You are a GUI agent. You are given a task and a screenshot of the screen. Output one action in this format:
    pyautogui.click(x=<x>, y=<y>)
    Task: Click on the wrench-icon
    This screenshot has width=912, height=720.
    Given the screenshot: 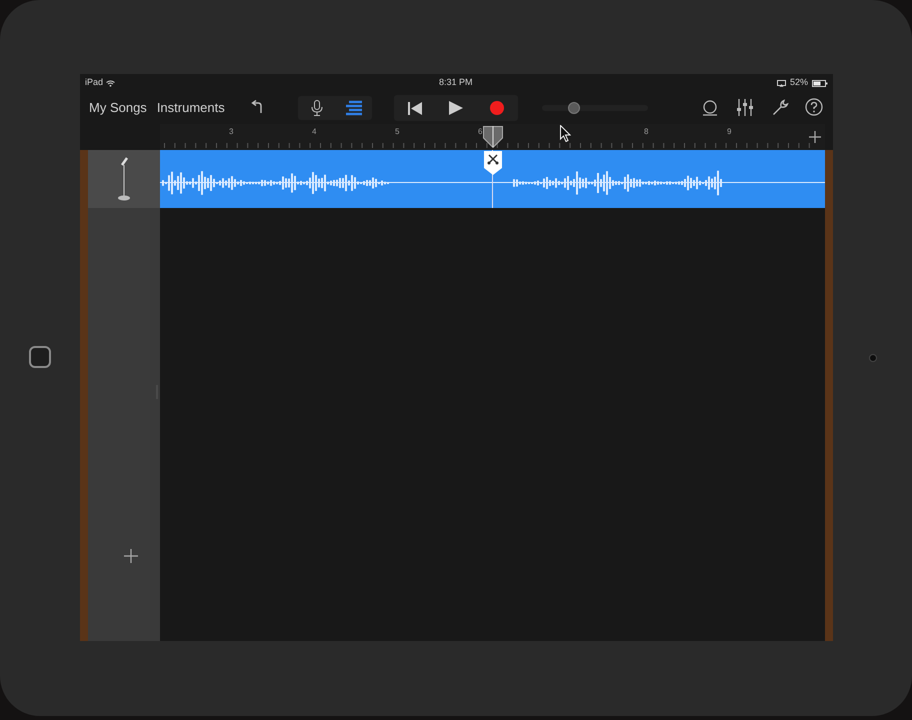 What is the action you would take?
    pyautogui.click(x=780, y=107)
    